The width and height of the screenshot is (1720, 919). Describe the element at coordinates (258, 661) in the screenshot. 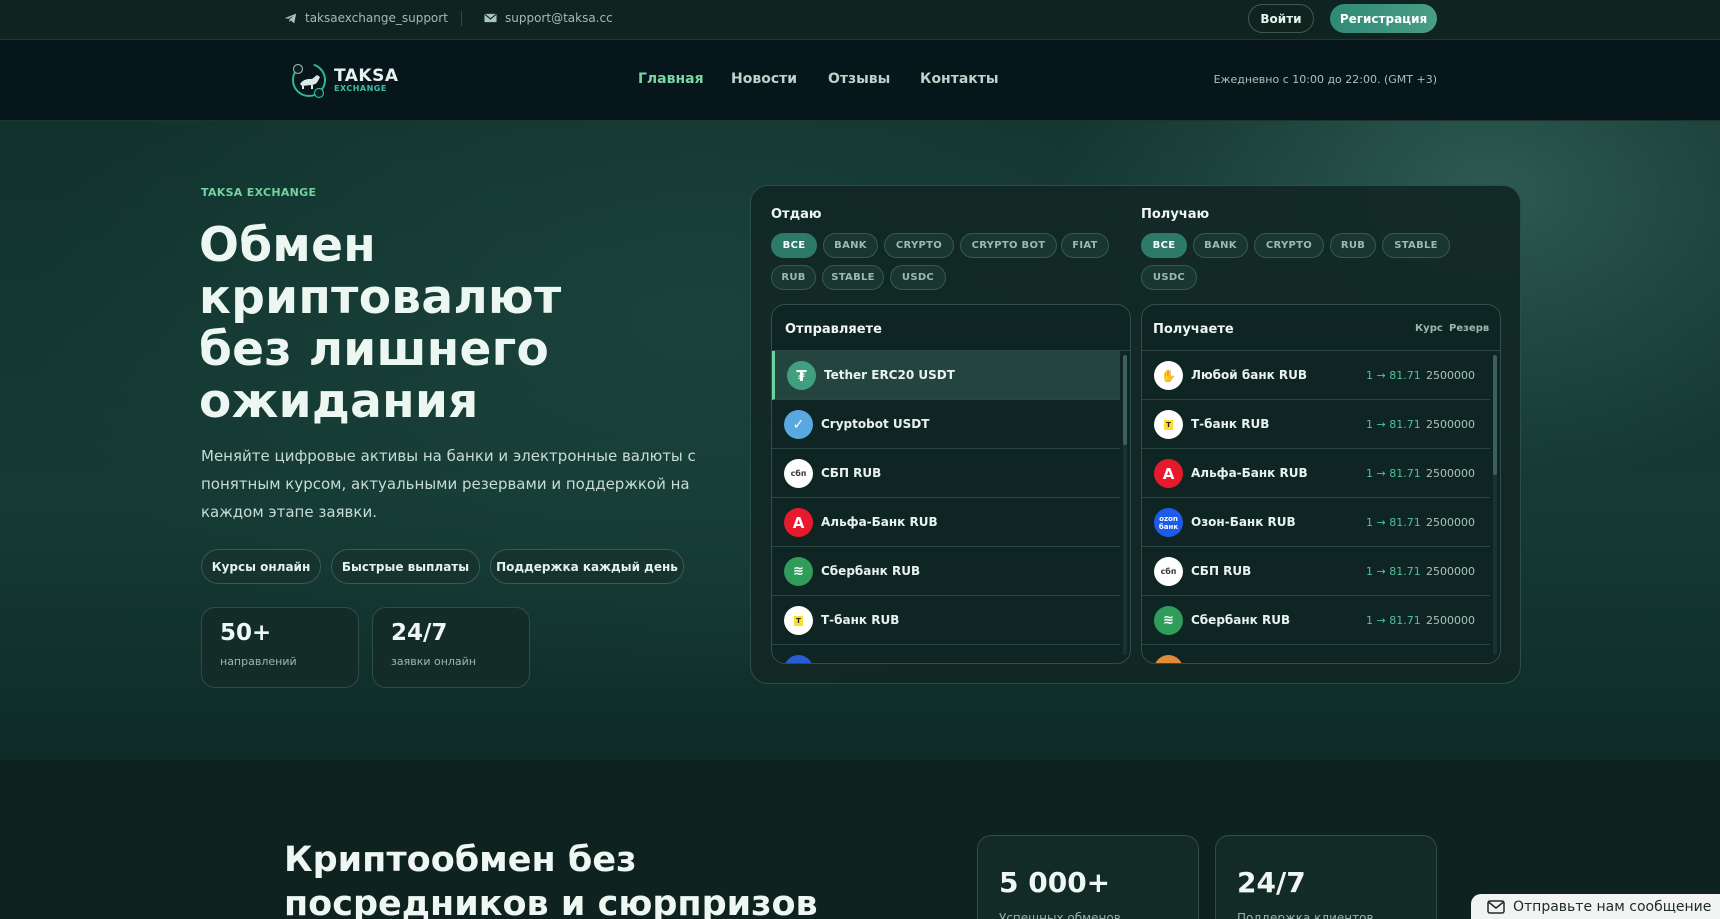

I see `stat-label: направлений` at that location.